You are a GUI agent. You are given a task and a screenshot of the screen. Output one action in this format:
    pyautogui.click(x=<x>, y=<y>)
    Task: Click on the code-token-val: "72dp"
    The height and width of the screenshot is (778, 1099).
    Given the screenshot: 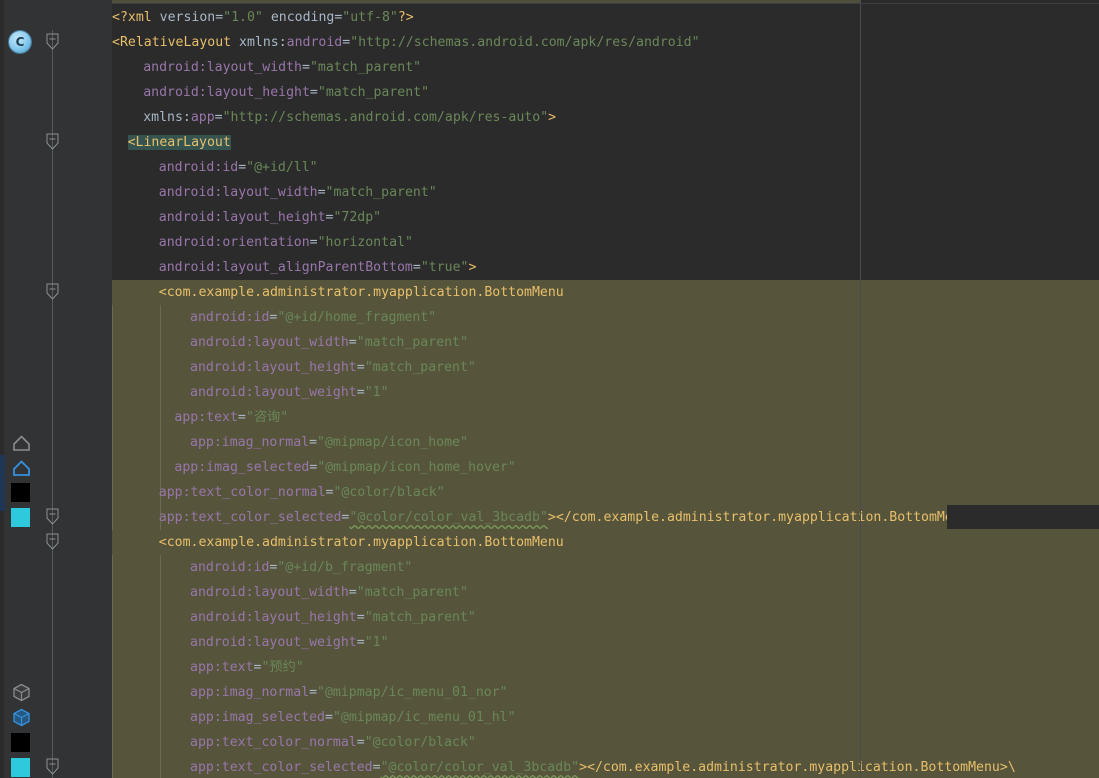 What is the action you would take?
    pyautogui.click(x=357, y=217)
    